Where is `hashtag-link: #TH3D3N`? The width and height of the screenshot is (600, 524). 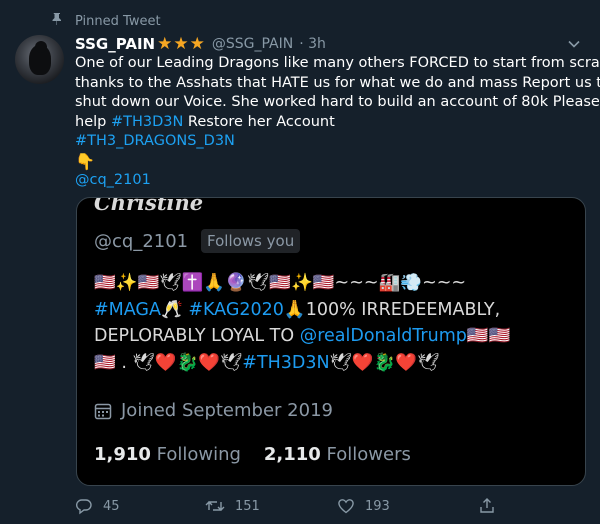 hashtag-link: #TH3D3N is located at coordinates (147, 122).